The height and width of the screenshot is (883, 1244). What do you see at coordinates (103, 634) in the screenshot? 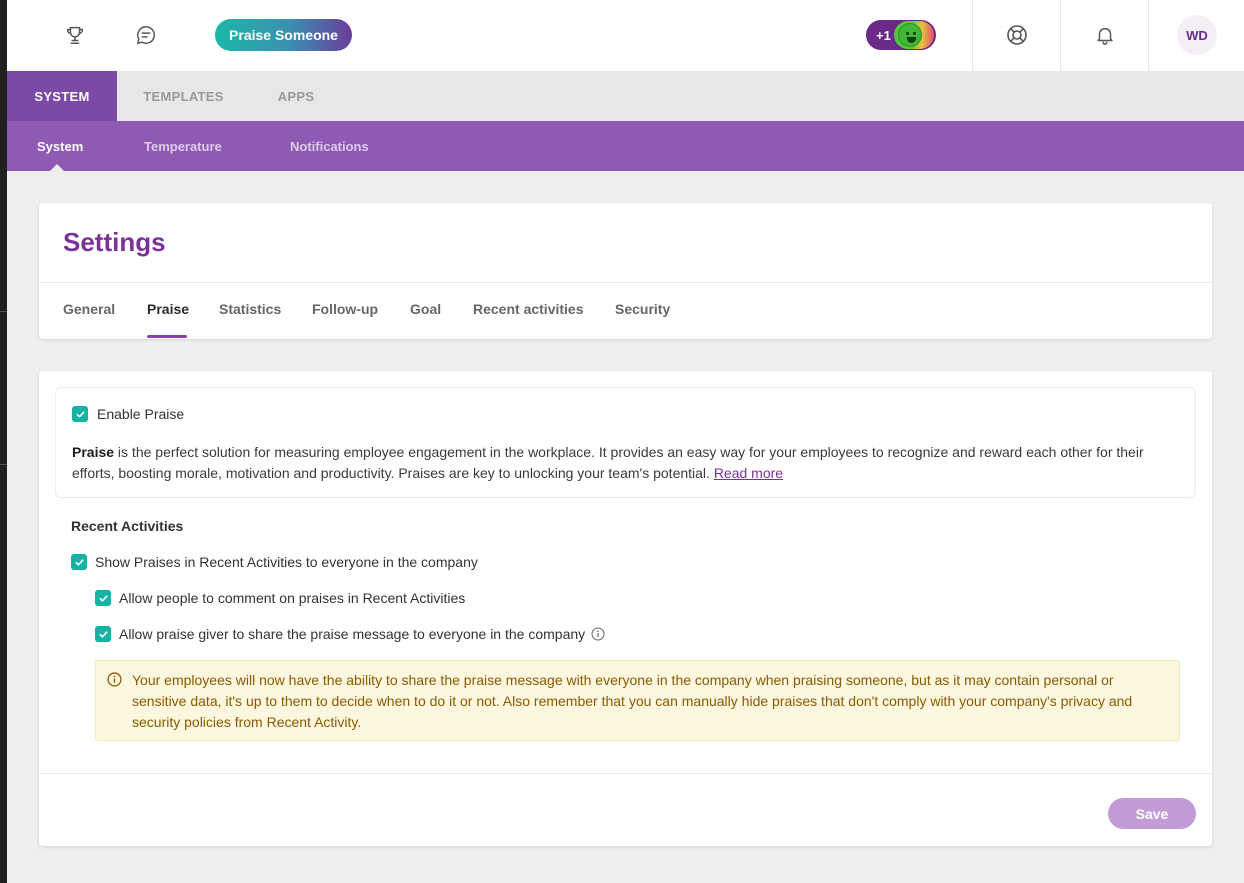
I see `allow-share-checkbox` at bounding box center [103, 634].